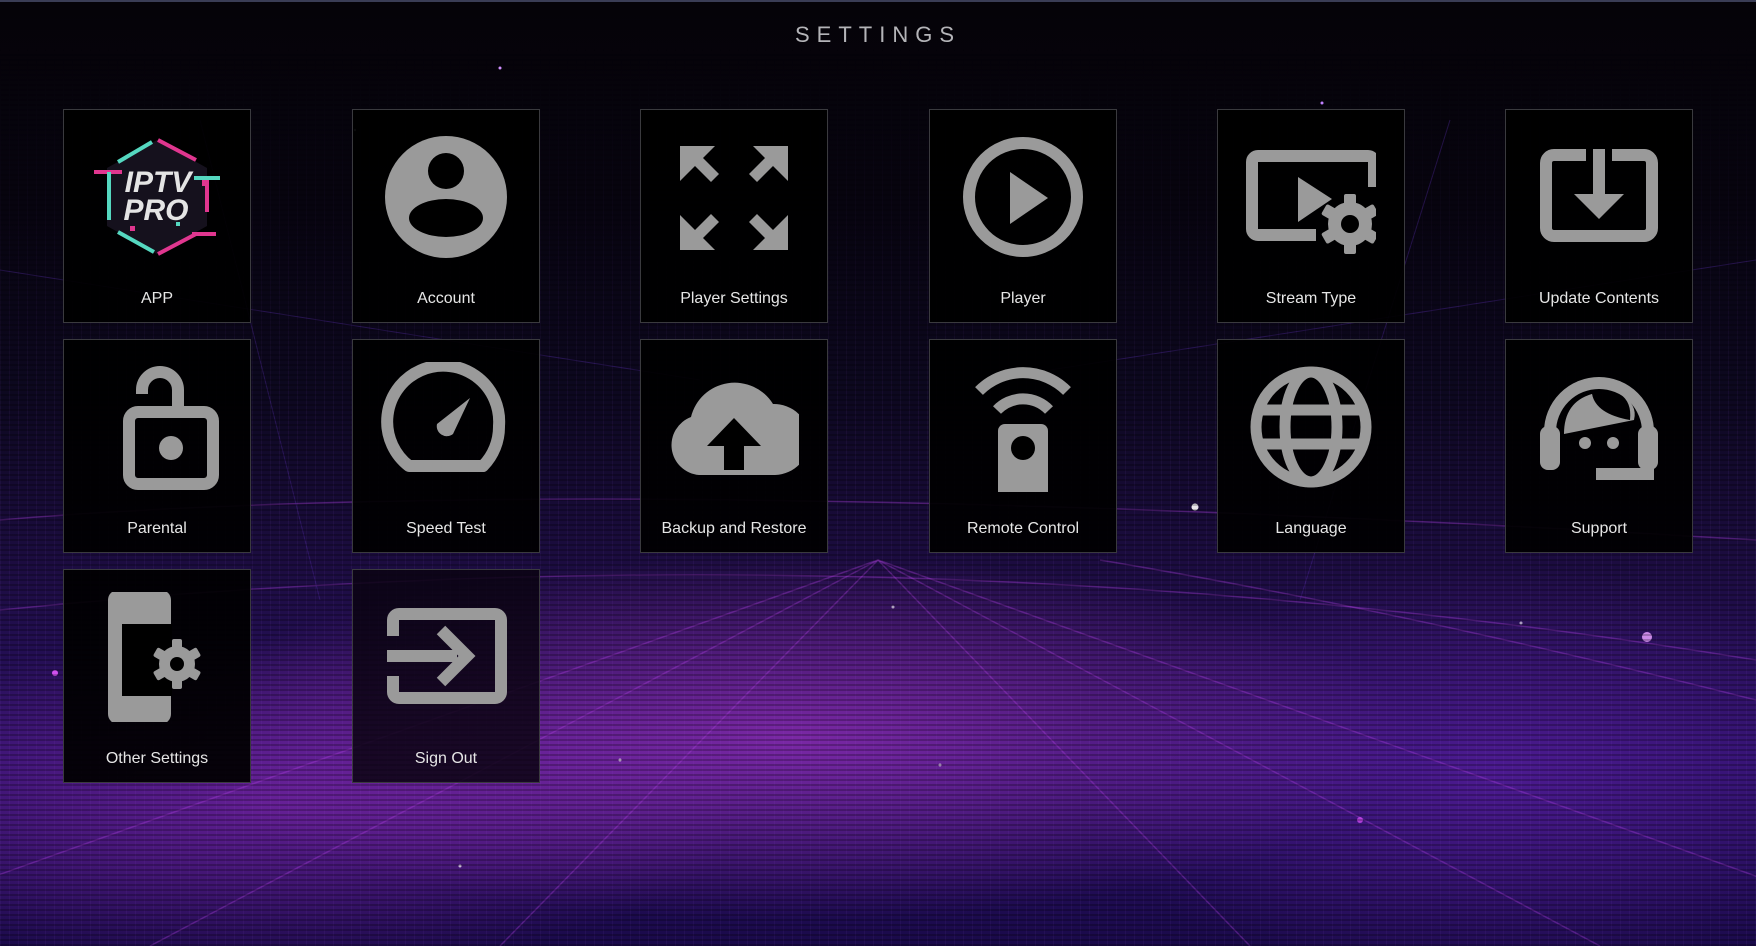 The image size is (1756, 946). Describe the element at coordinates (877, 34) in the screenshot. I see `page-title: SETTINGS` at that location.